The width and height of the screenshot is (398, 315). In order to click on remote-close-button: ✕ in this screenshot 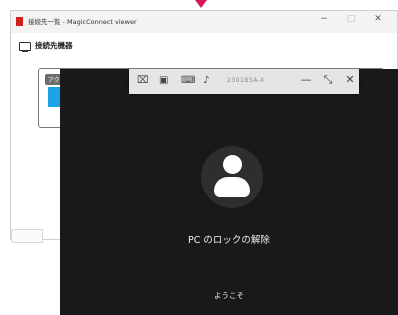, I will do `click(350, 79)`.